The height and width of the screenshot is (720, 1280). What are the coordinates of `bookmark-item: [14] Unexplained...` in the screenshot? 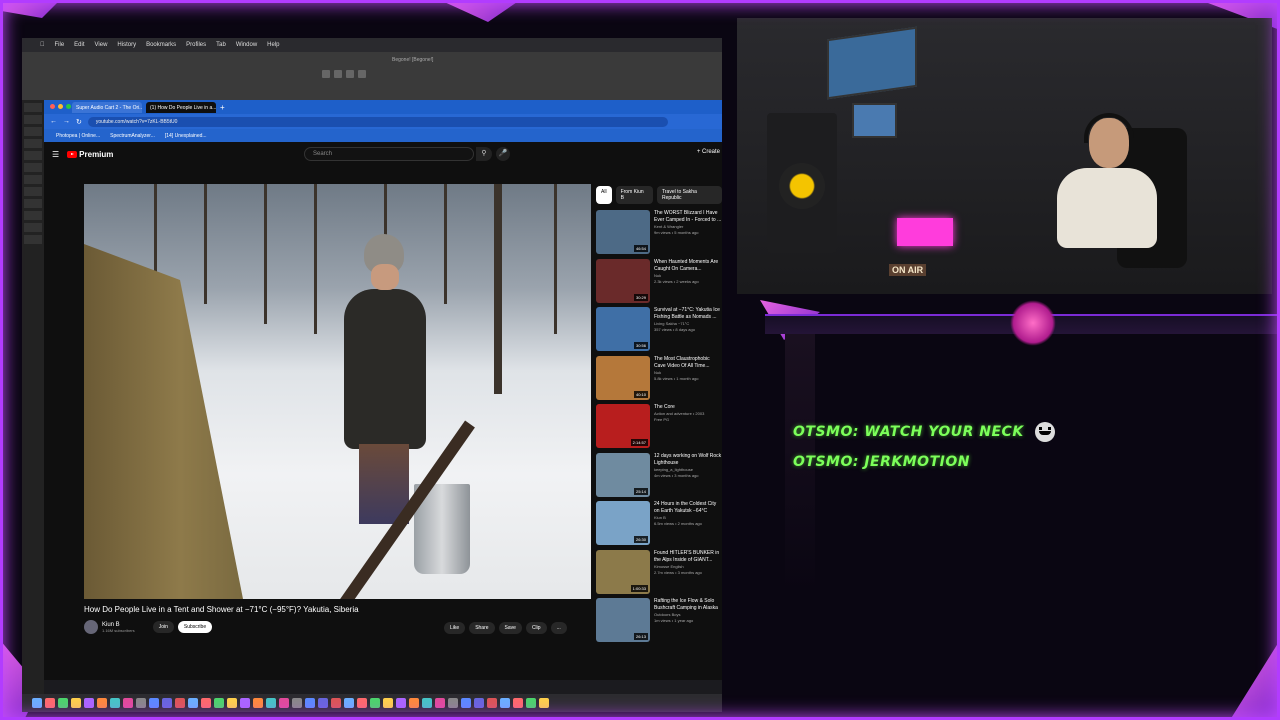 It's located at (186, 136).